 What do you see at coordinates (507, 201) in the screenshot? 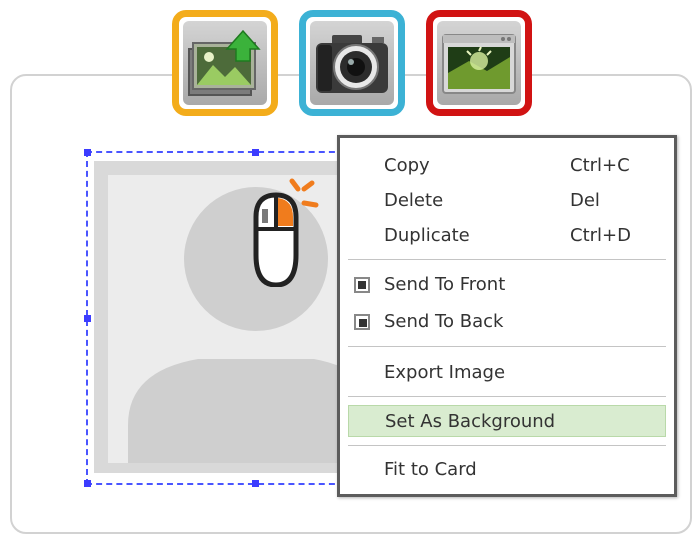
I see `menu-item-delete: Delete Del` at bounding box center [507, 201].